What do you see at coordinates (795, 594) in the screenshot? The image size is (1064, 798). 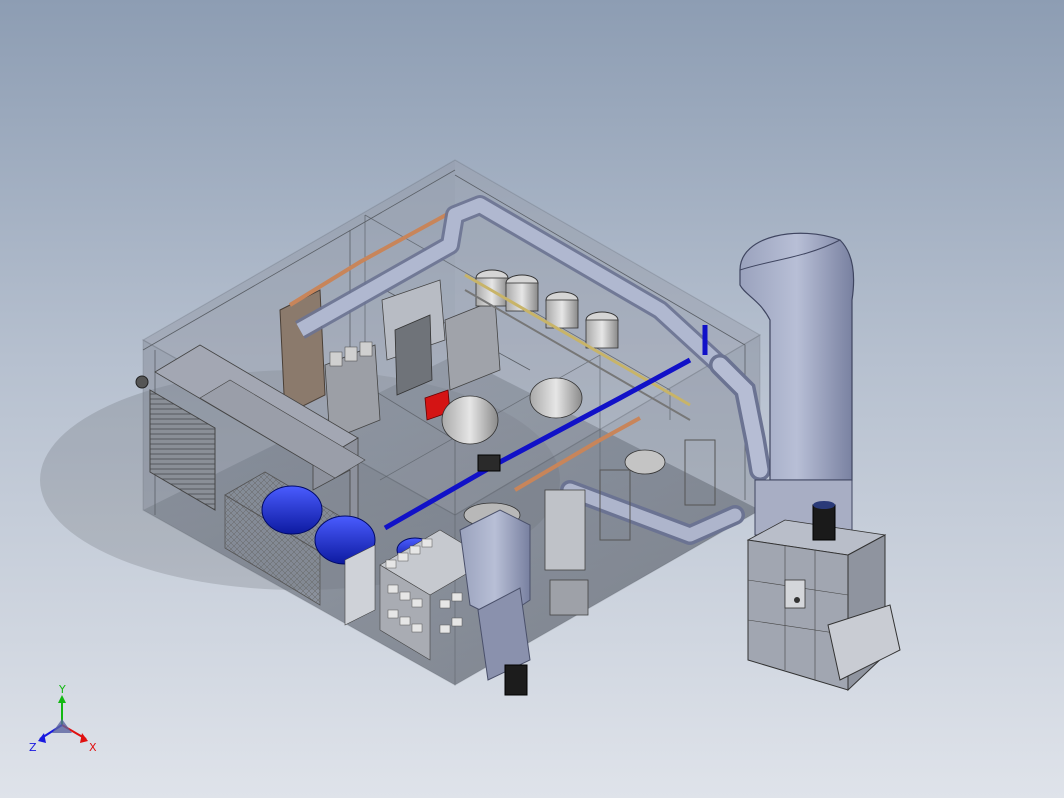 I see `control-box` at bounding box center [795, 594].